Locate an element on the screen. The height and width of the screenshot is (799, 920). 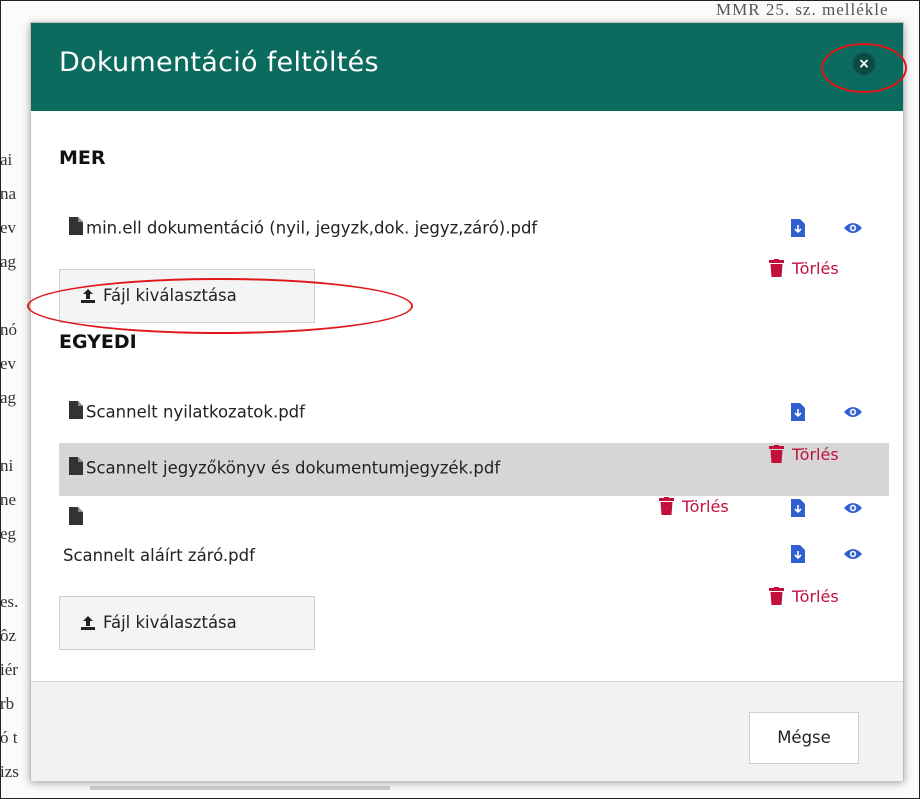
cancel-button: Mégse is located at coordinates (804, 738).